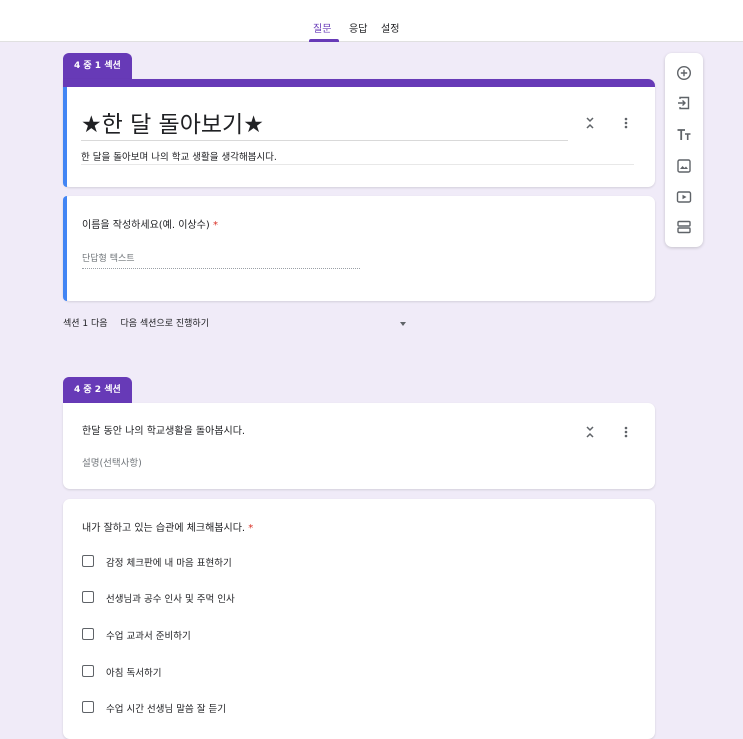 The height and width of the screenshot is (739, 743). Describe the element at coordinates (166, 709) in the screenshot. I see `option-label: 수업 시간 선생님 말씀 잘 듣기` at that location.